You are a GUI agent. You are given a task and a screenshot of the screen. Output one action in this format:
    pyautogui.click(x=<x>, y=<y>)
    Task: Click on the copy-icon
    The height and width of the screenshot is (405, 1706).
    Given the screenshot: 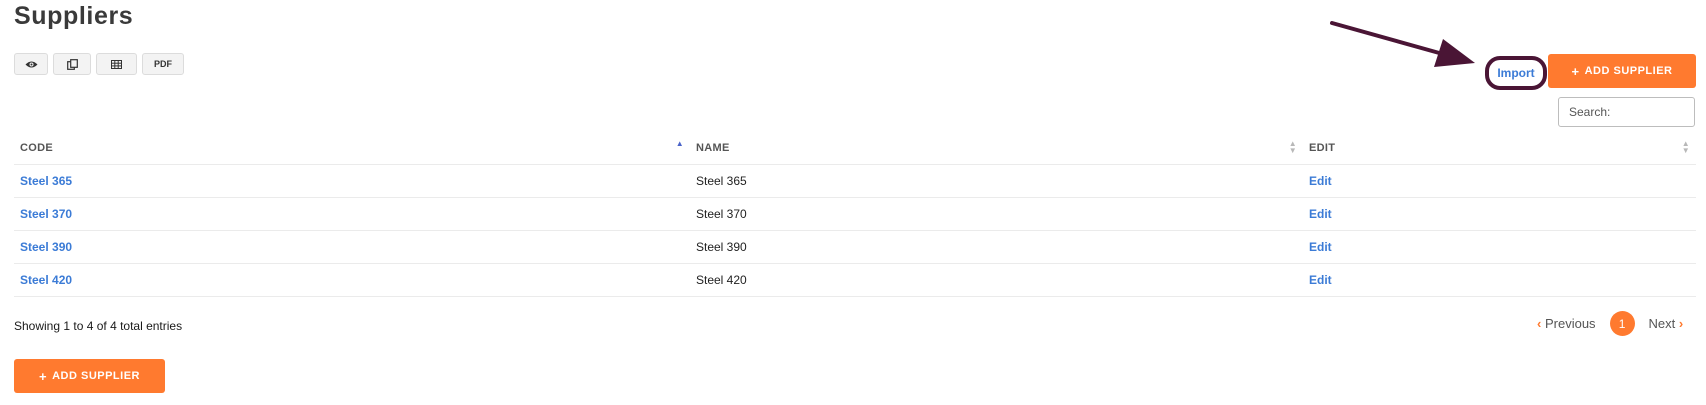 What is the action you would take?
    pyautogui.click(x=72, y=64)
    